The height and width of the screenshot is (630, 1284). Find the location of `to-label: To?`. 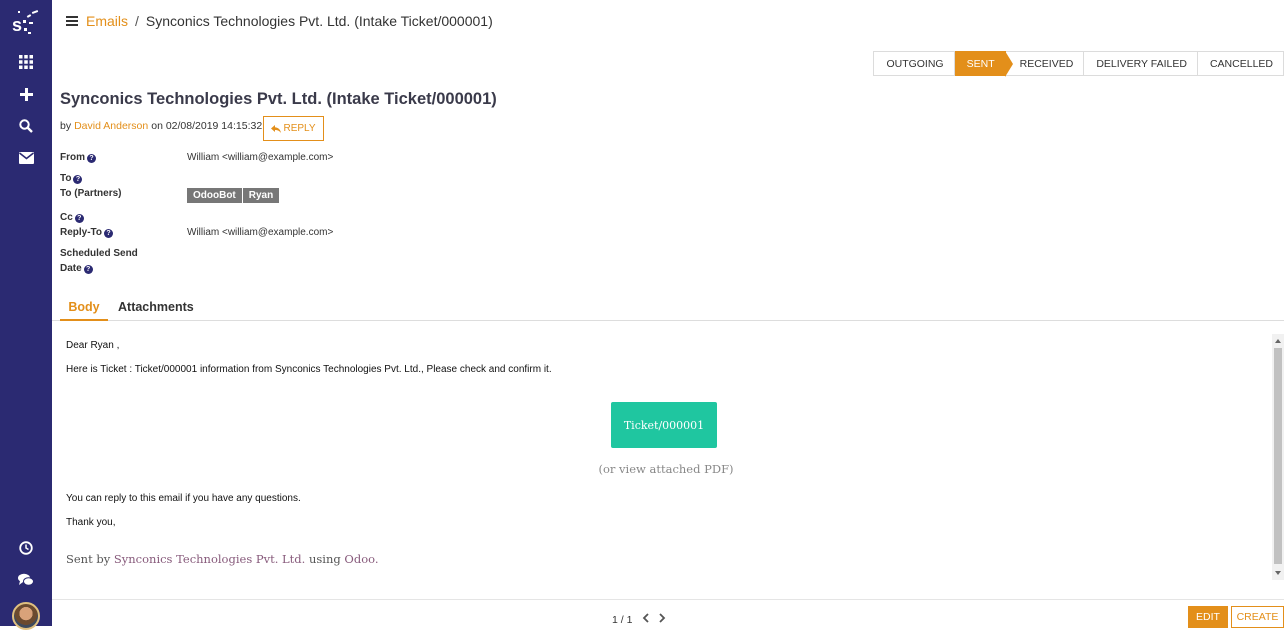

to-label: To? is located at coordinates (71, 178).